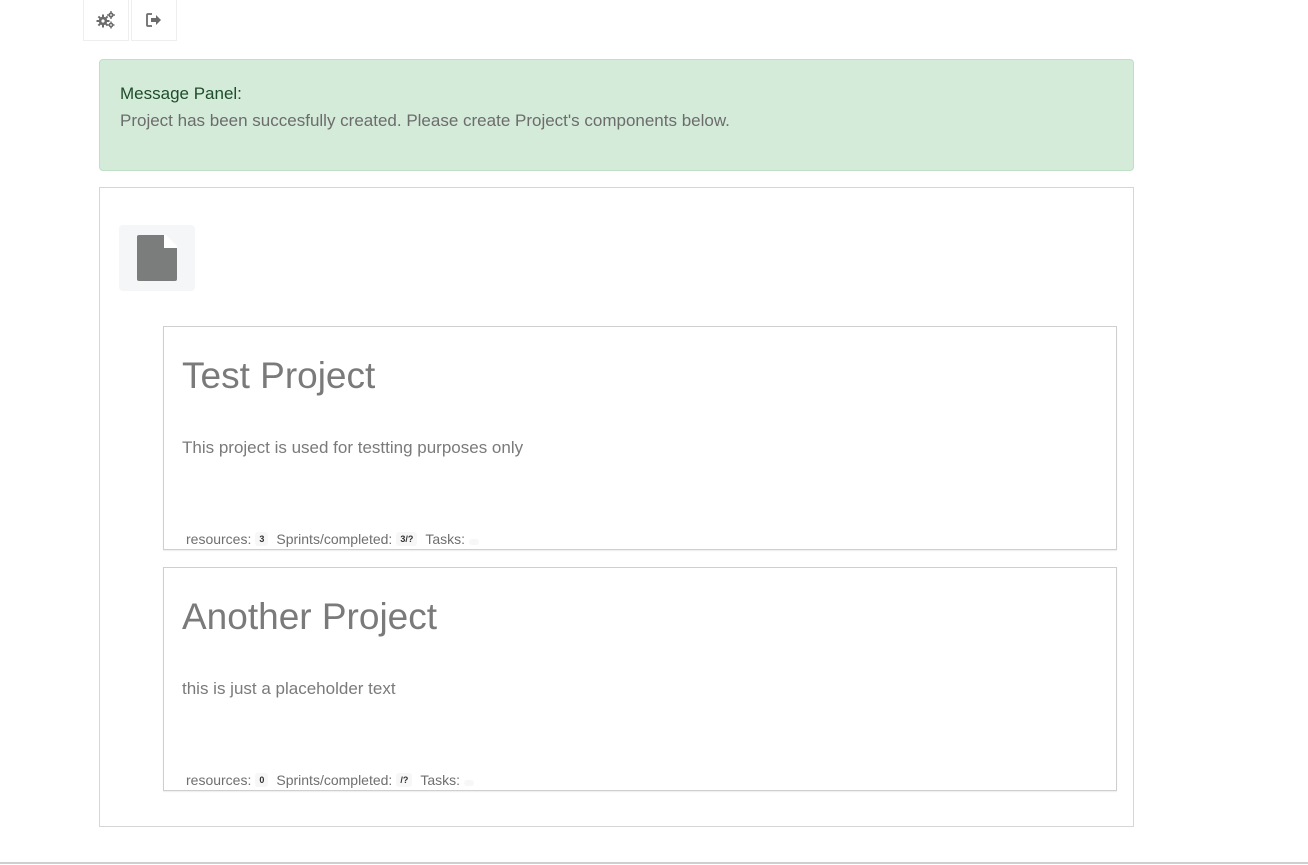  I want to click on project-title: Another Project, so click(309, 617).